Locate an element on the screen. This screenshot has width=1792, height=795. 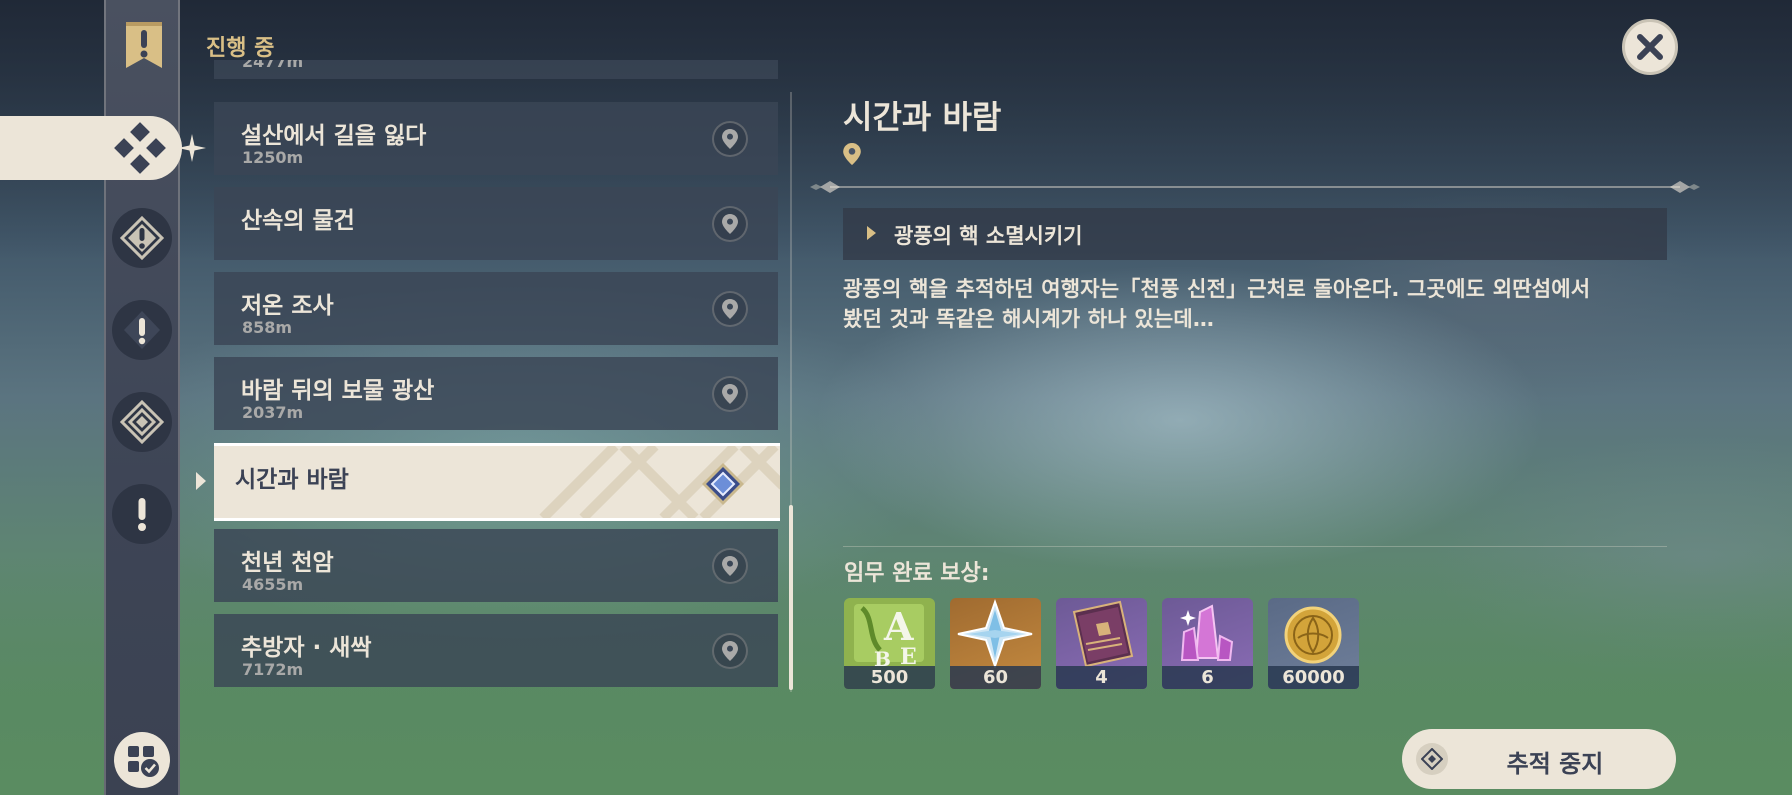
world-quest-icon is located at coordinates (140, 148).